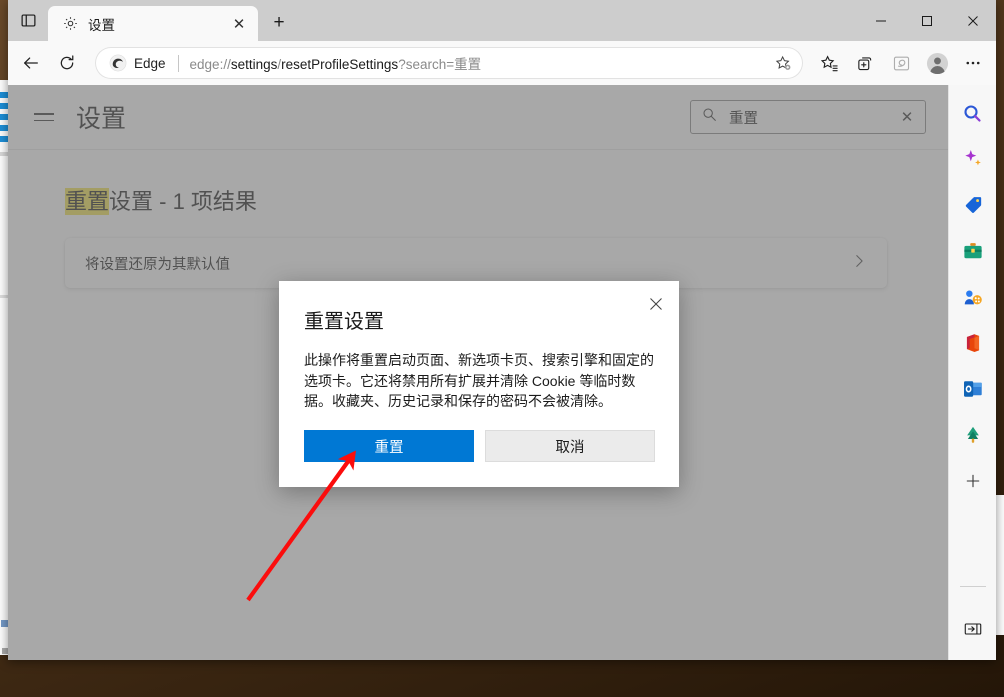 This screenshot has height=697, width=1004. Describe the element at coordinates (973, 113) in the screenshot. I see `search-icon` at that location.